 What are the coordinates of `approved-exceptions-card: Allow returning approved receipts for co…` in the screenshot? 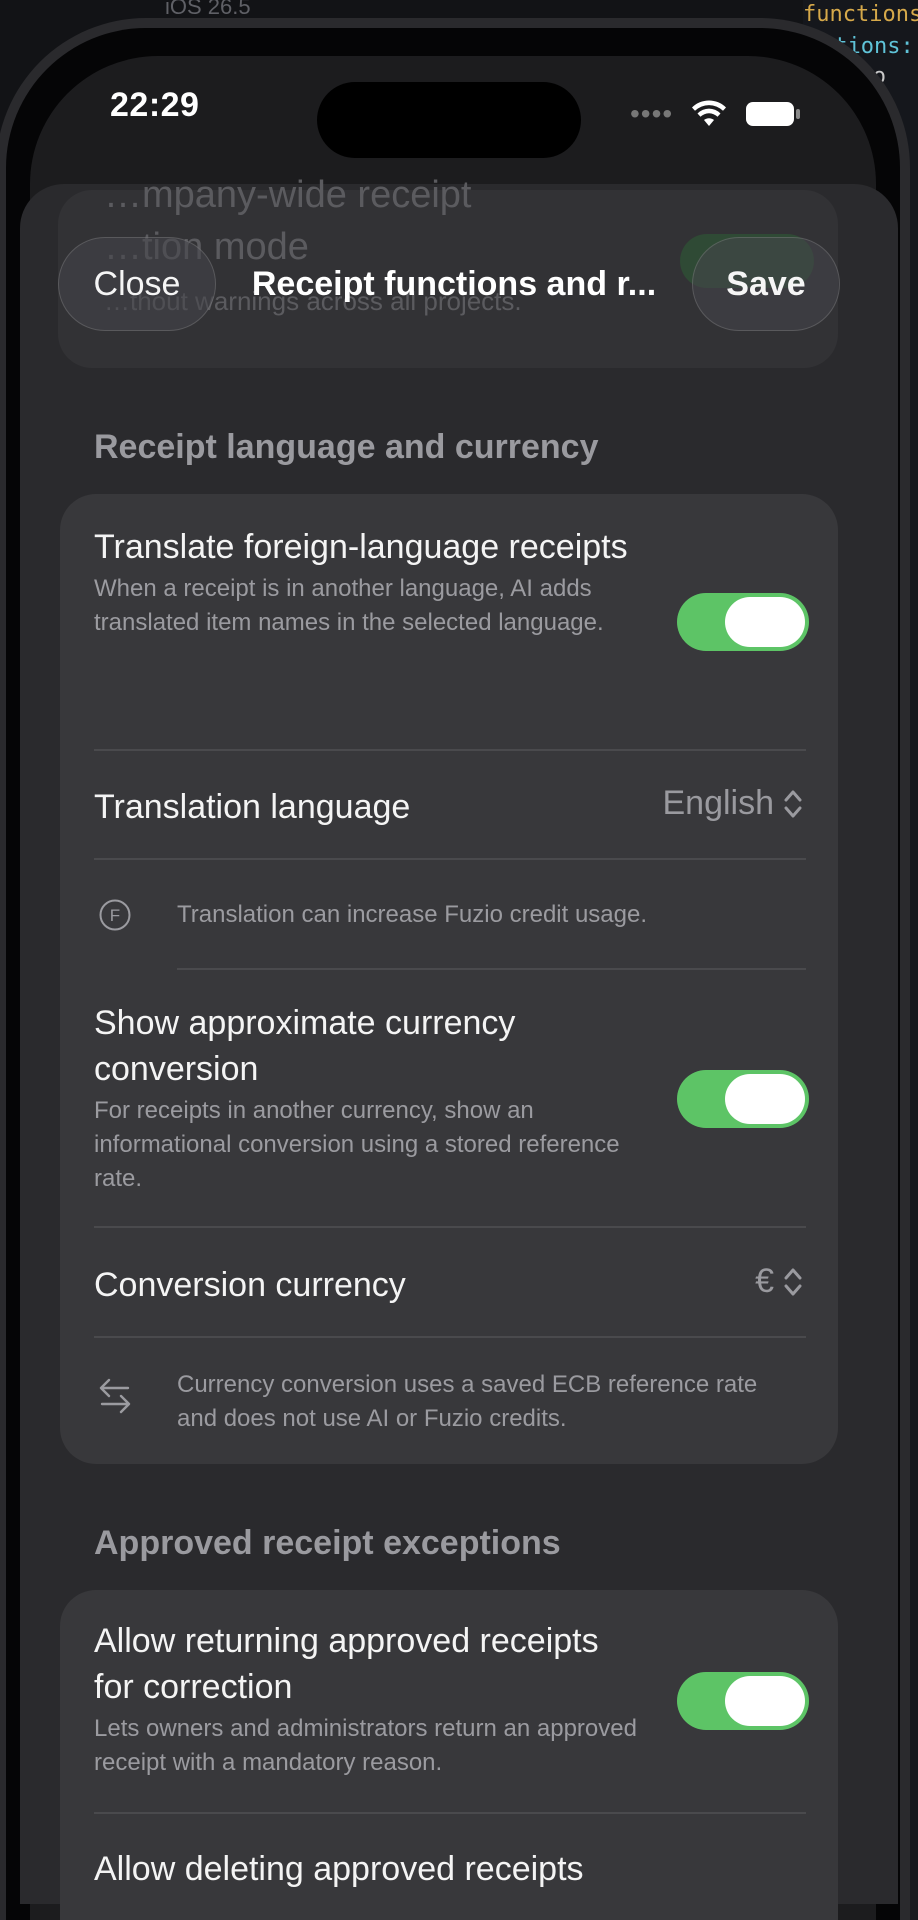 It's located at (449, 1755).